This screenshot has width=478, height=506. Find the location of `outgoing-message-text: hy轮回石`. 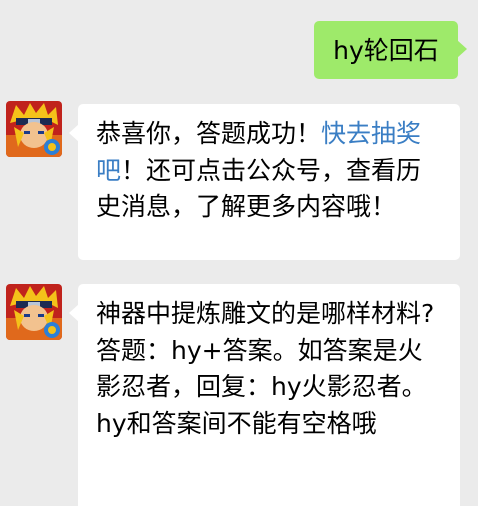

outgoing-message-text: hy轮回石 is located at coordinates (386, 50).